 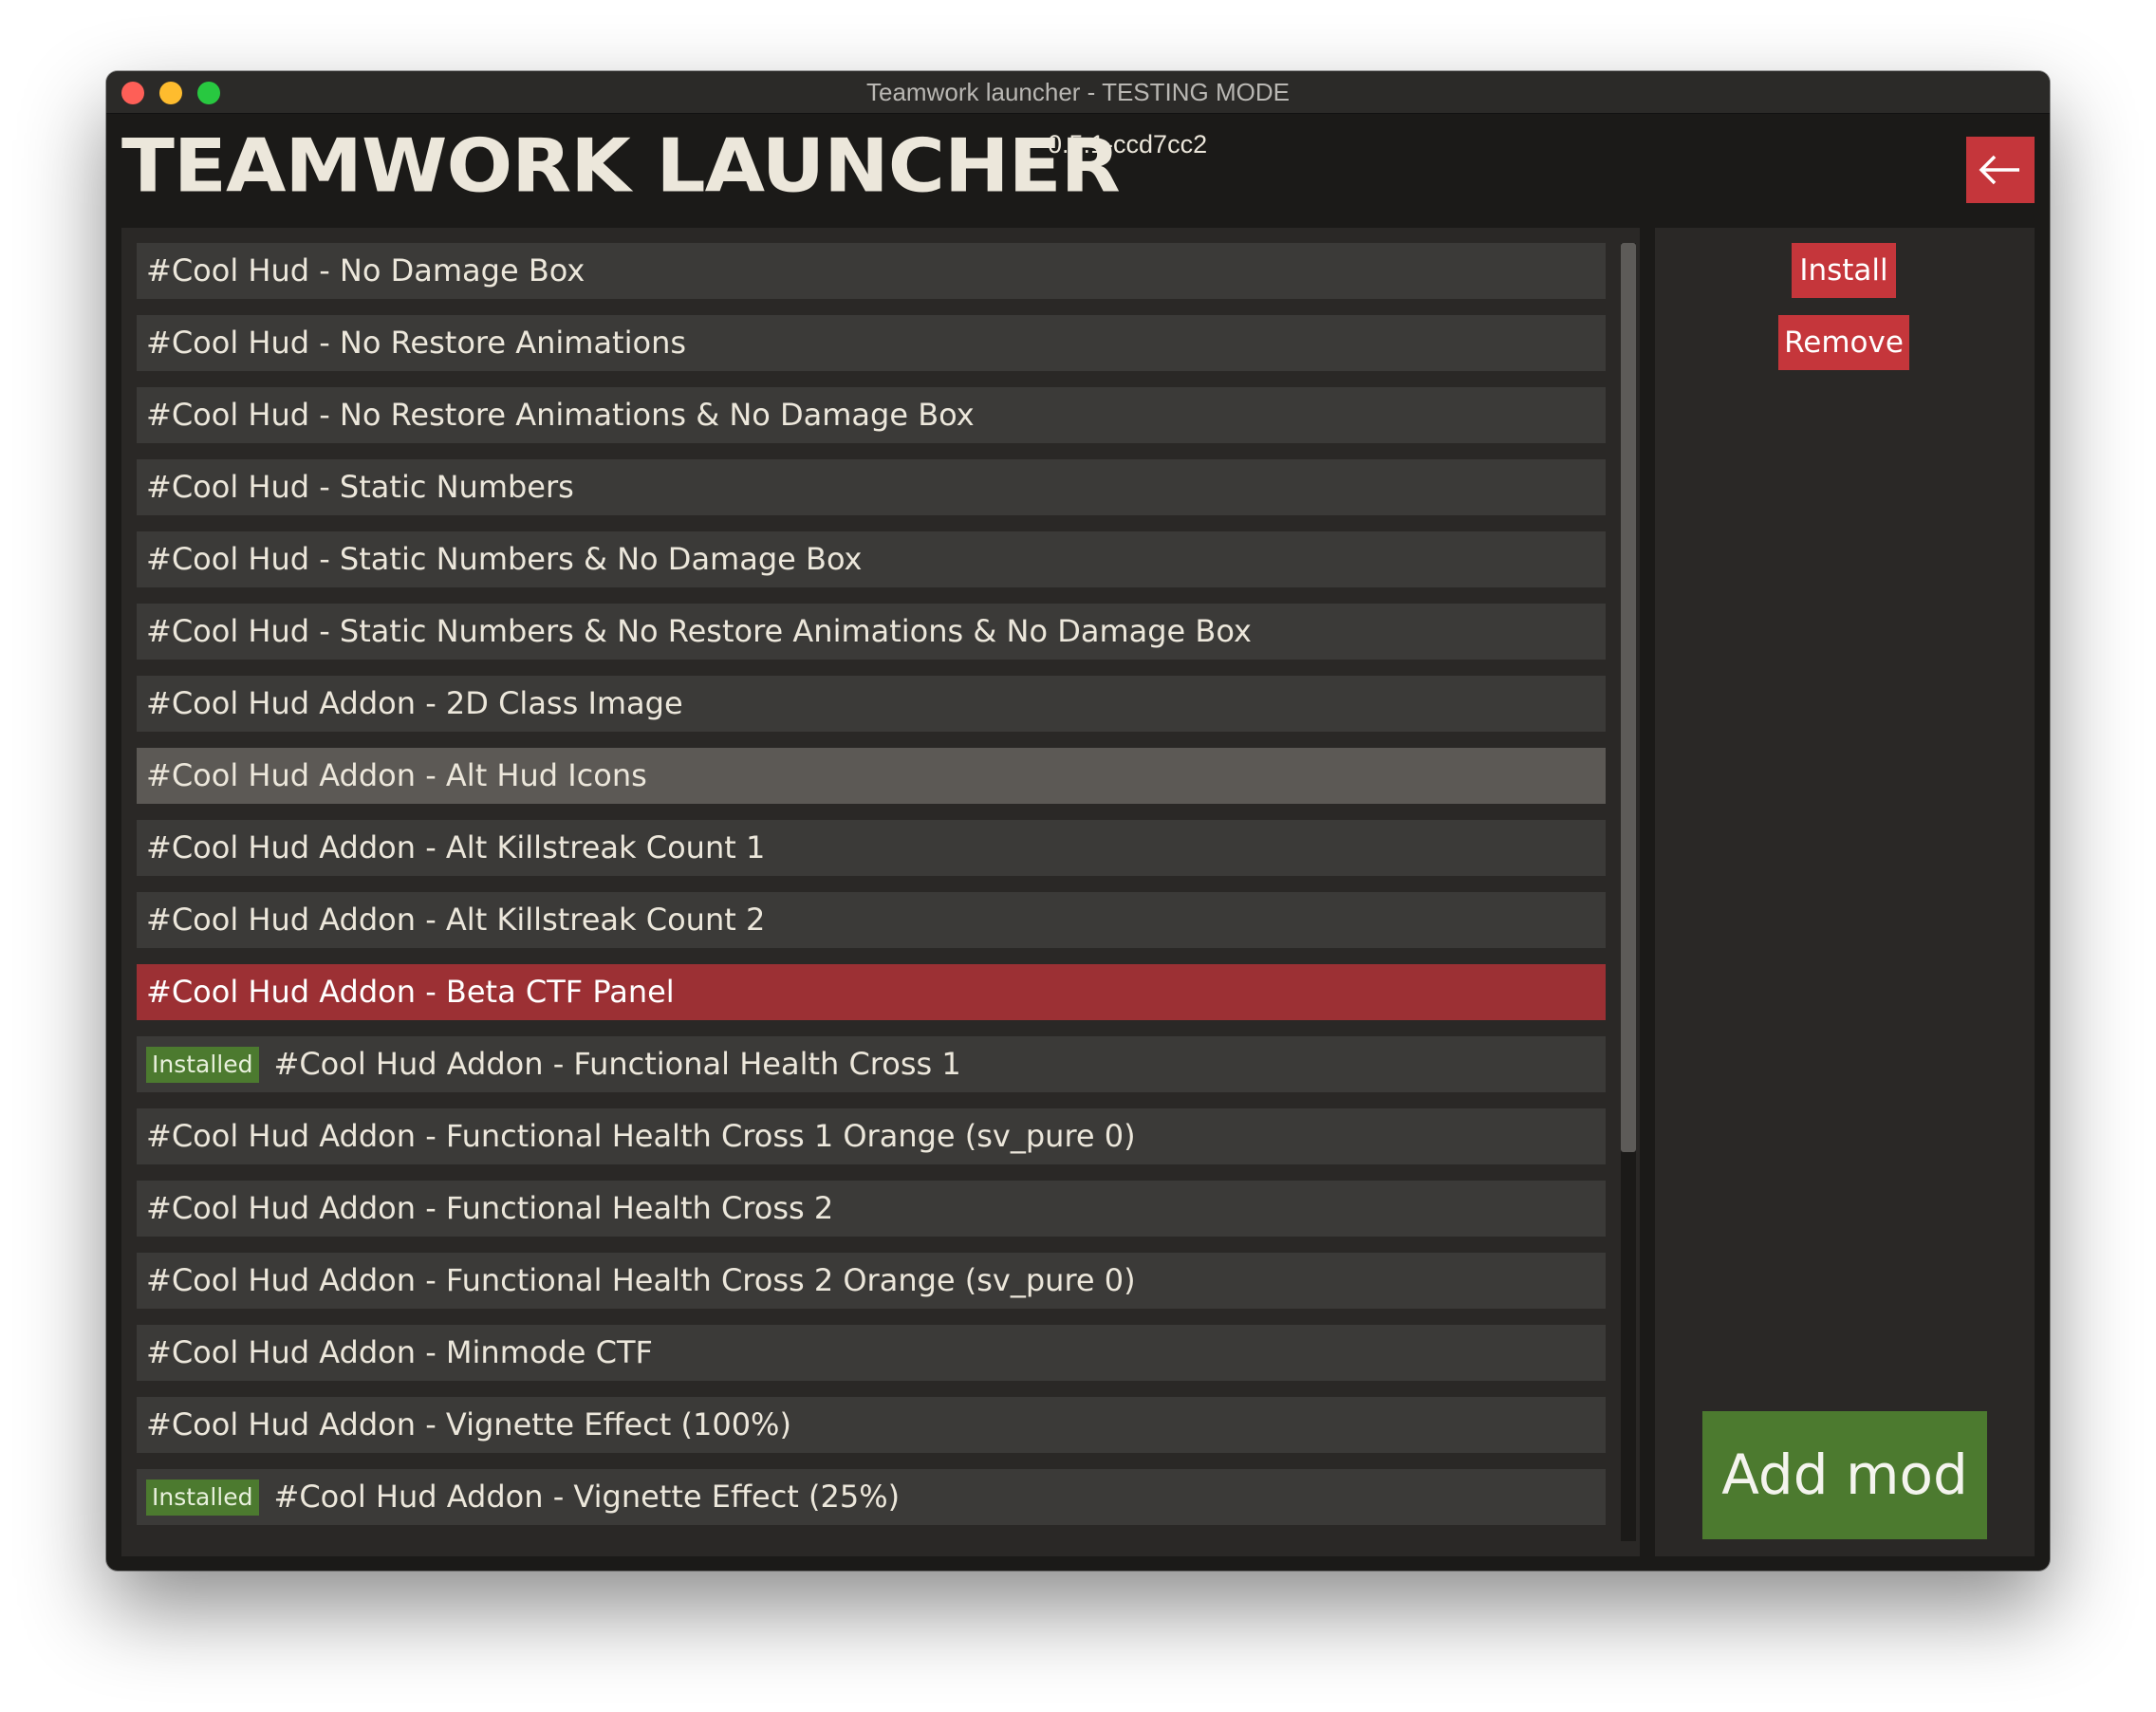 I want to click on mod-list-item: #Cool Hud Addon - Vignette Effect (100%), so click(x=871, y=1425).